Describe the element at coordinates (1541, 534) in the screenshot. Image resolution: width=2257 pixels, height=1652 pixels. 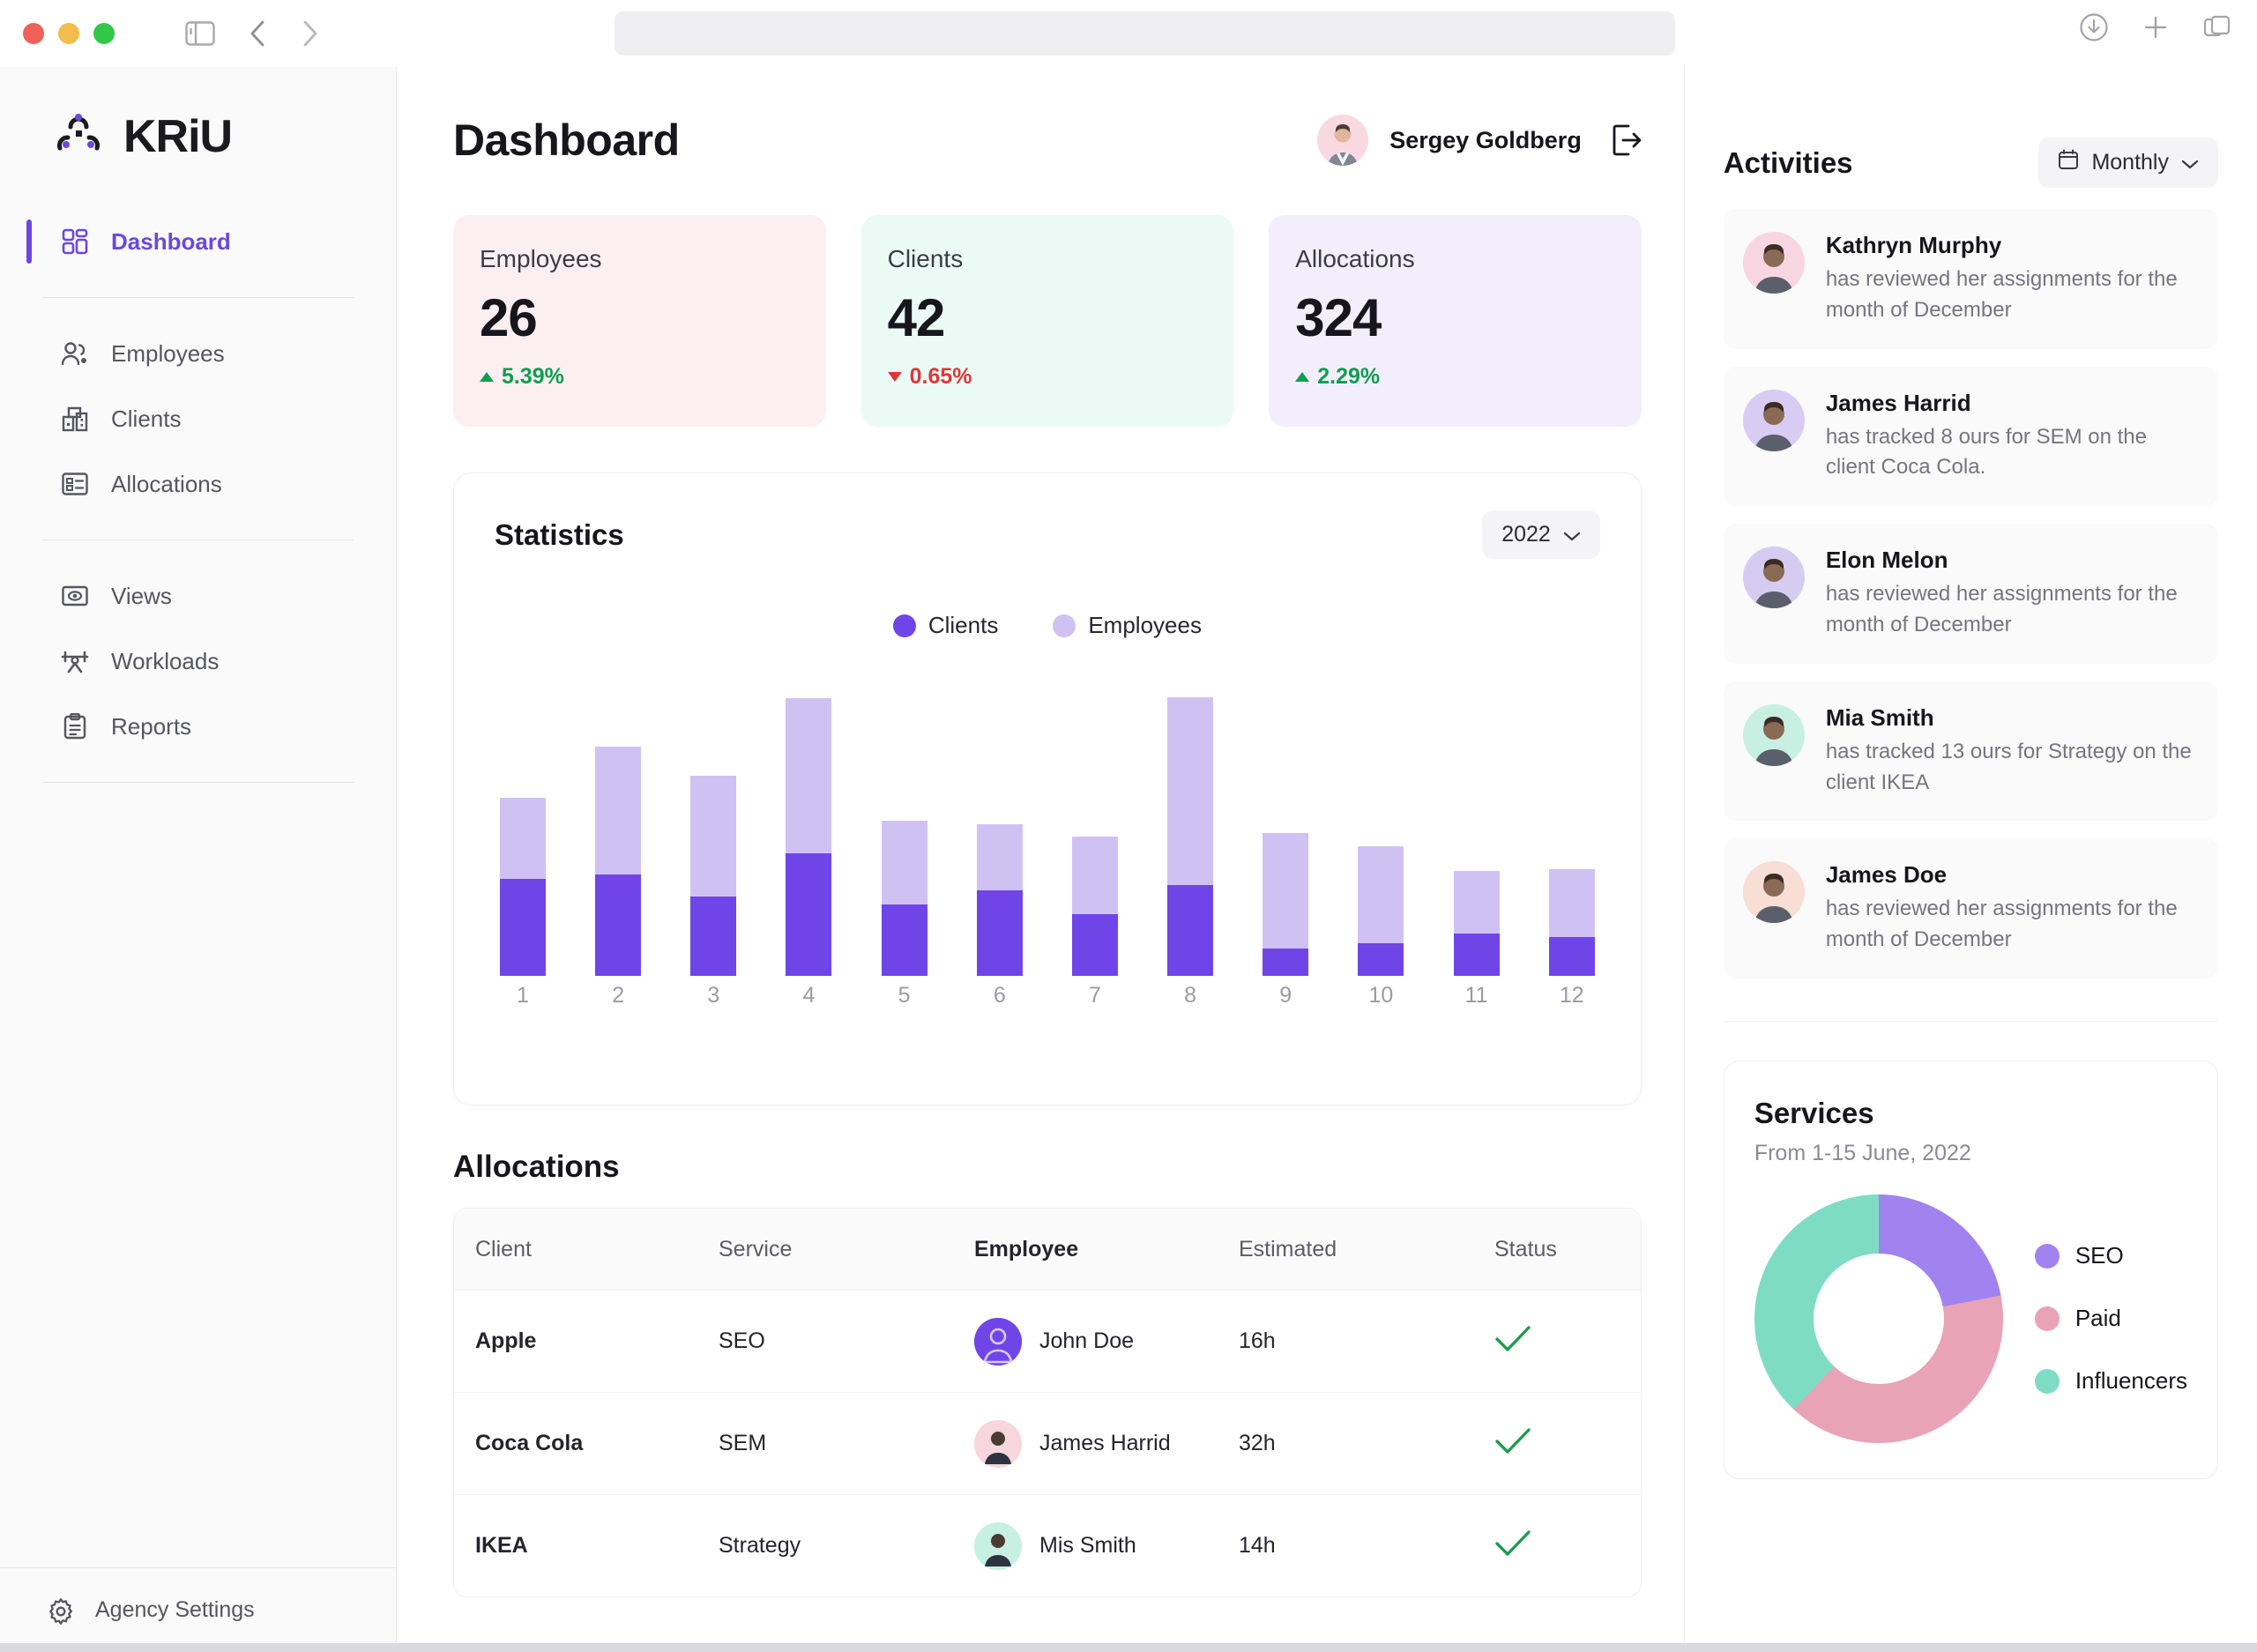
I see `year-select: 2022` at that location.